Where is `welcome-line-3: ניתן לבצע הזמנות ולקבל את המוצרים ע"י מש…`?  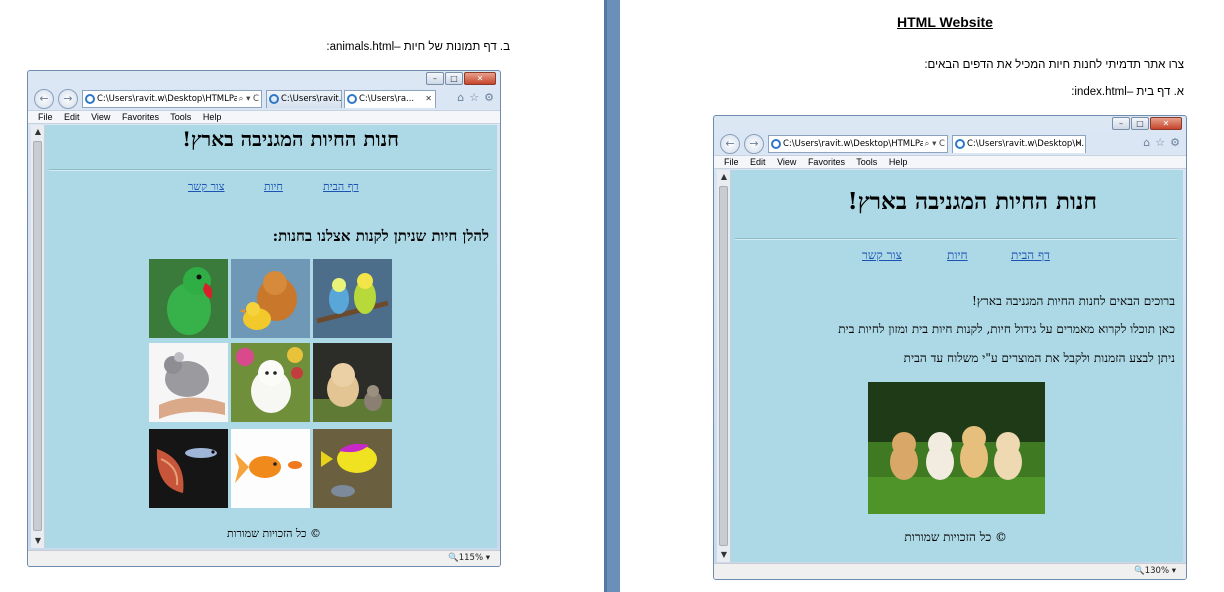
welcome-line-3: ניתן לבצע הזמנות ולקבל את המוצרים ע"י מש… is located at coordinates (1039, 358).